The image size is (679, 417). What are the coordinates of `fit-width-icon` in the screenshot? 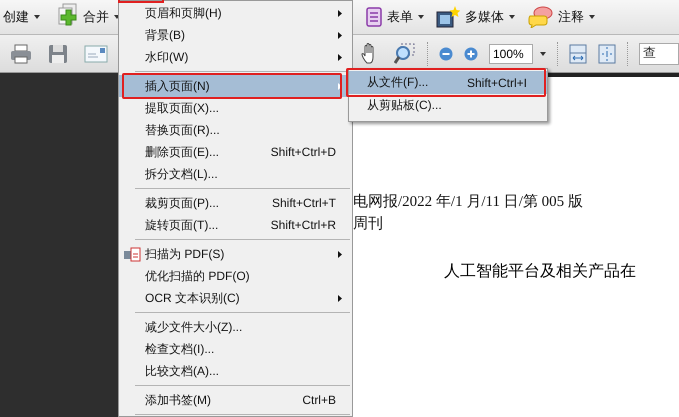 It's located at (578, 54).